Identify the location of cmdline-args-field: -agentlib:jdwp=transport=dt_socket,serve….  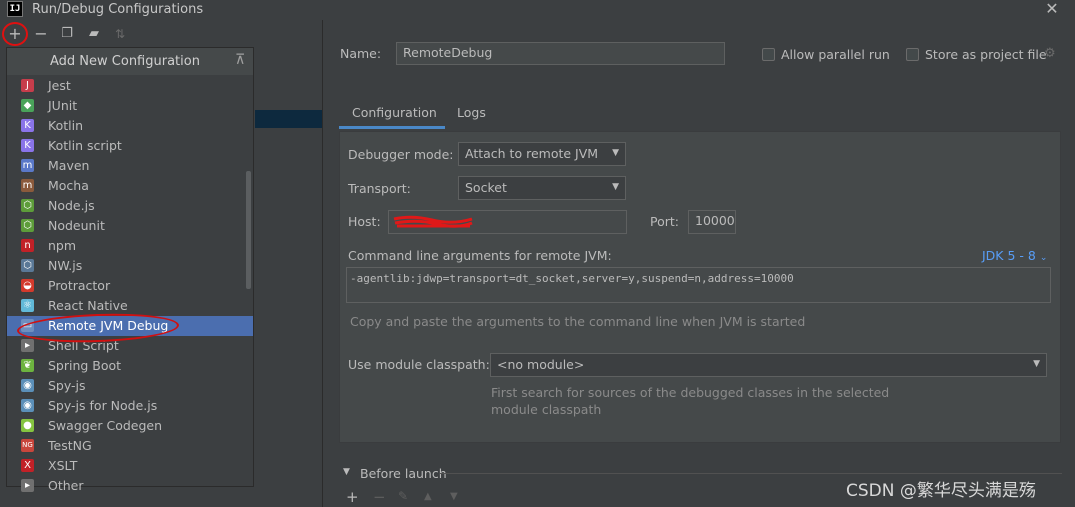
(698, 285).